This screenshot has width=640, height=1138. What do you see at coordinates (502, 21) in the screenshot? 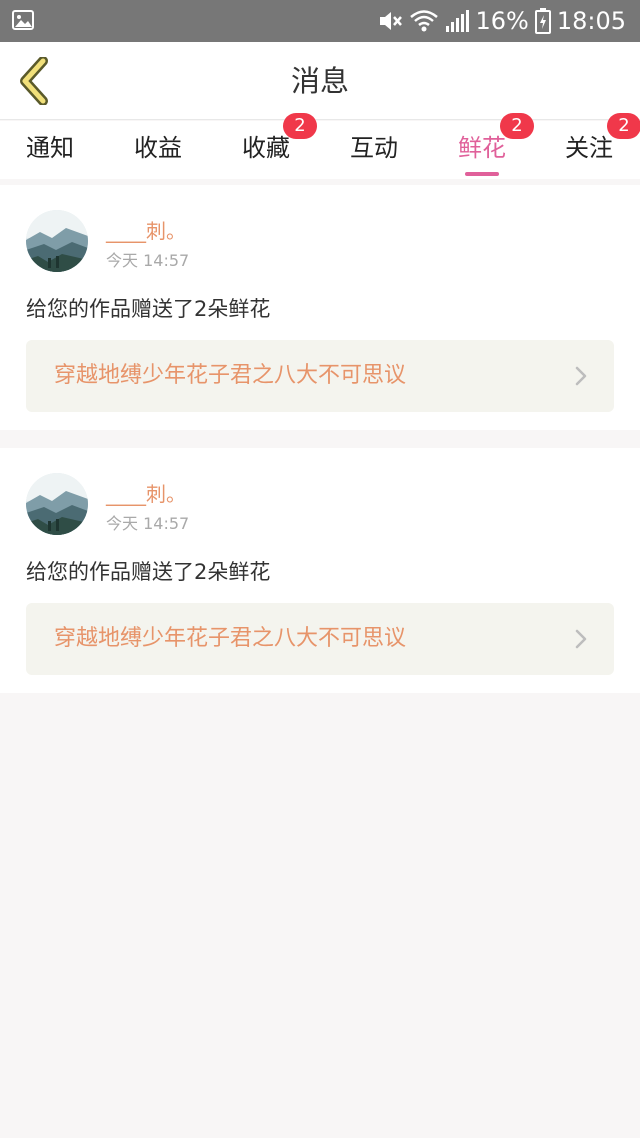
I see `battery-percent: 16%` at bounding box center [502, 21].